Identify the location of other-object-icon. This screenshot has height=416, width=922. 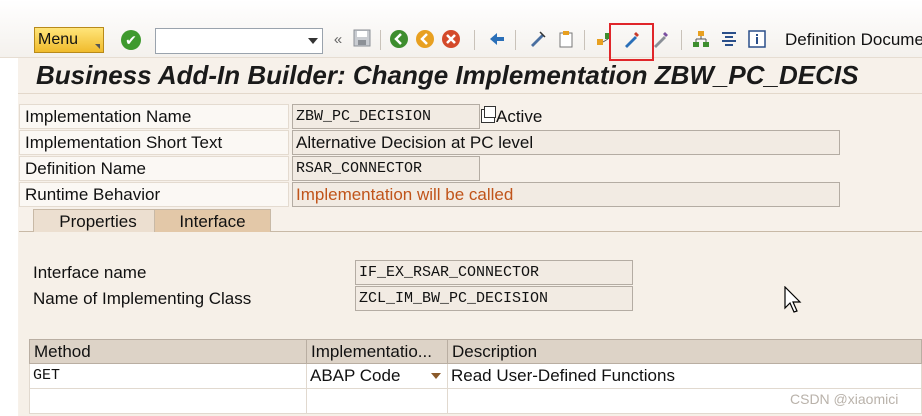
(497, 40).